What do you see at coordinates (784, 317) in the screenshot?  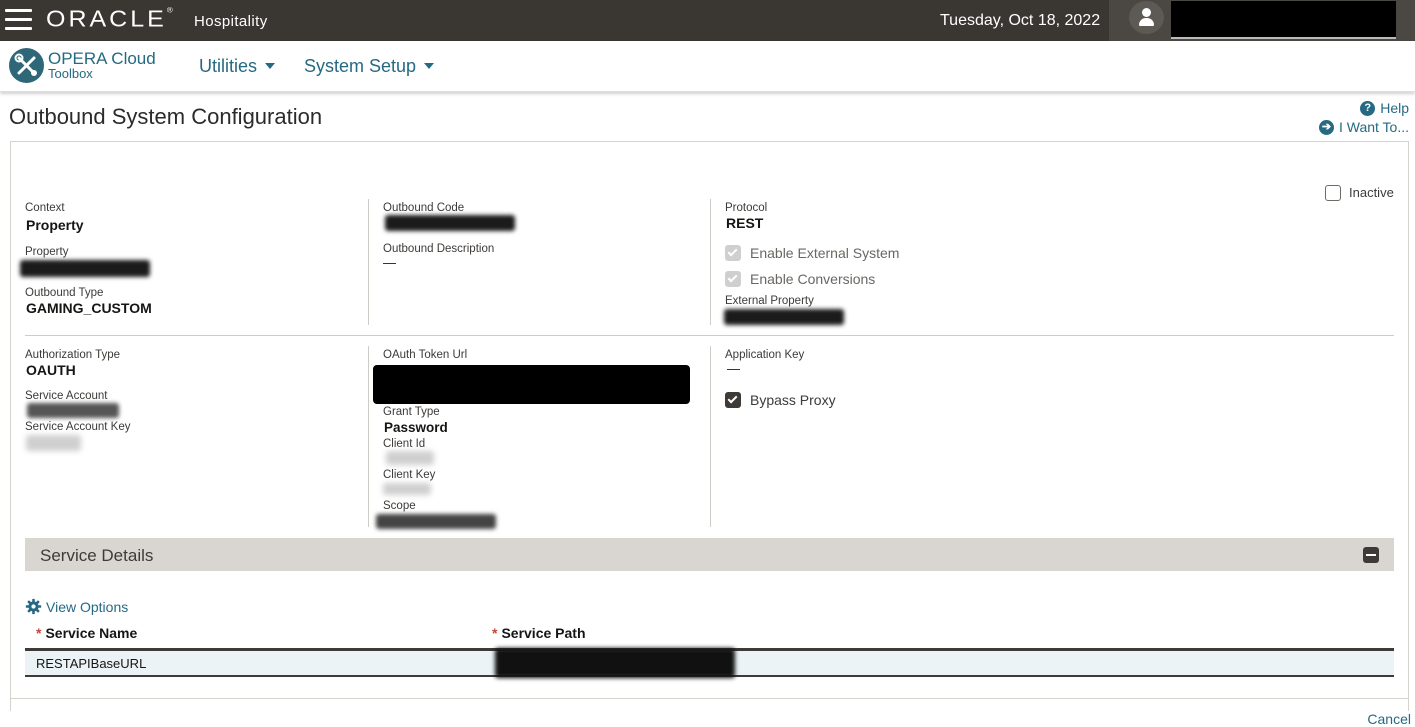 I see `external-property-value-redacted` at bounding box center [784, 317].